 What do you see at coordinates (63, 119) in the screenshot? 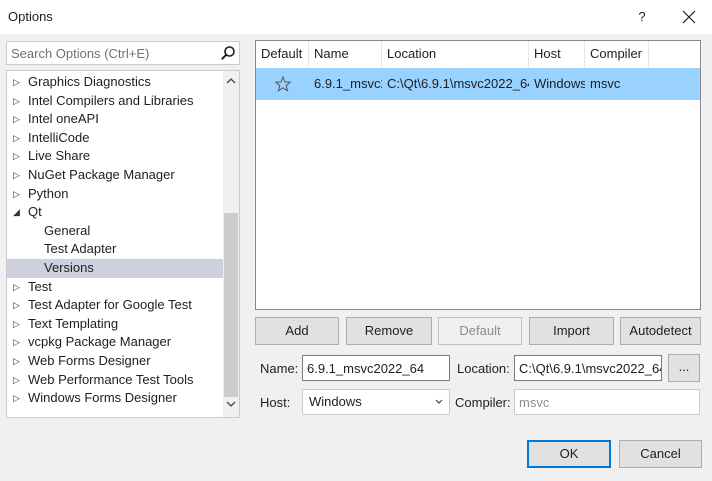
I see `tree-item-label: Intel oneAPI` at bounding box center [63, 119].